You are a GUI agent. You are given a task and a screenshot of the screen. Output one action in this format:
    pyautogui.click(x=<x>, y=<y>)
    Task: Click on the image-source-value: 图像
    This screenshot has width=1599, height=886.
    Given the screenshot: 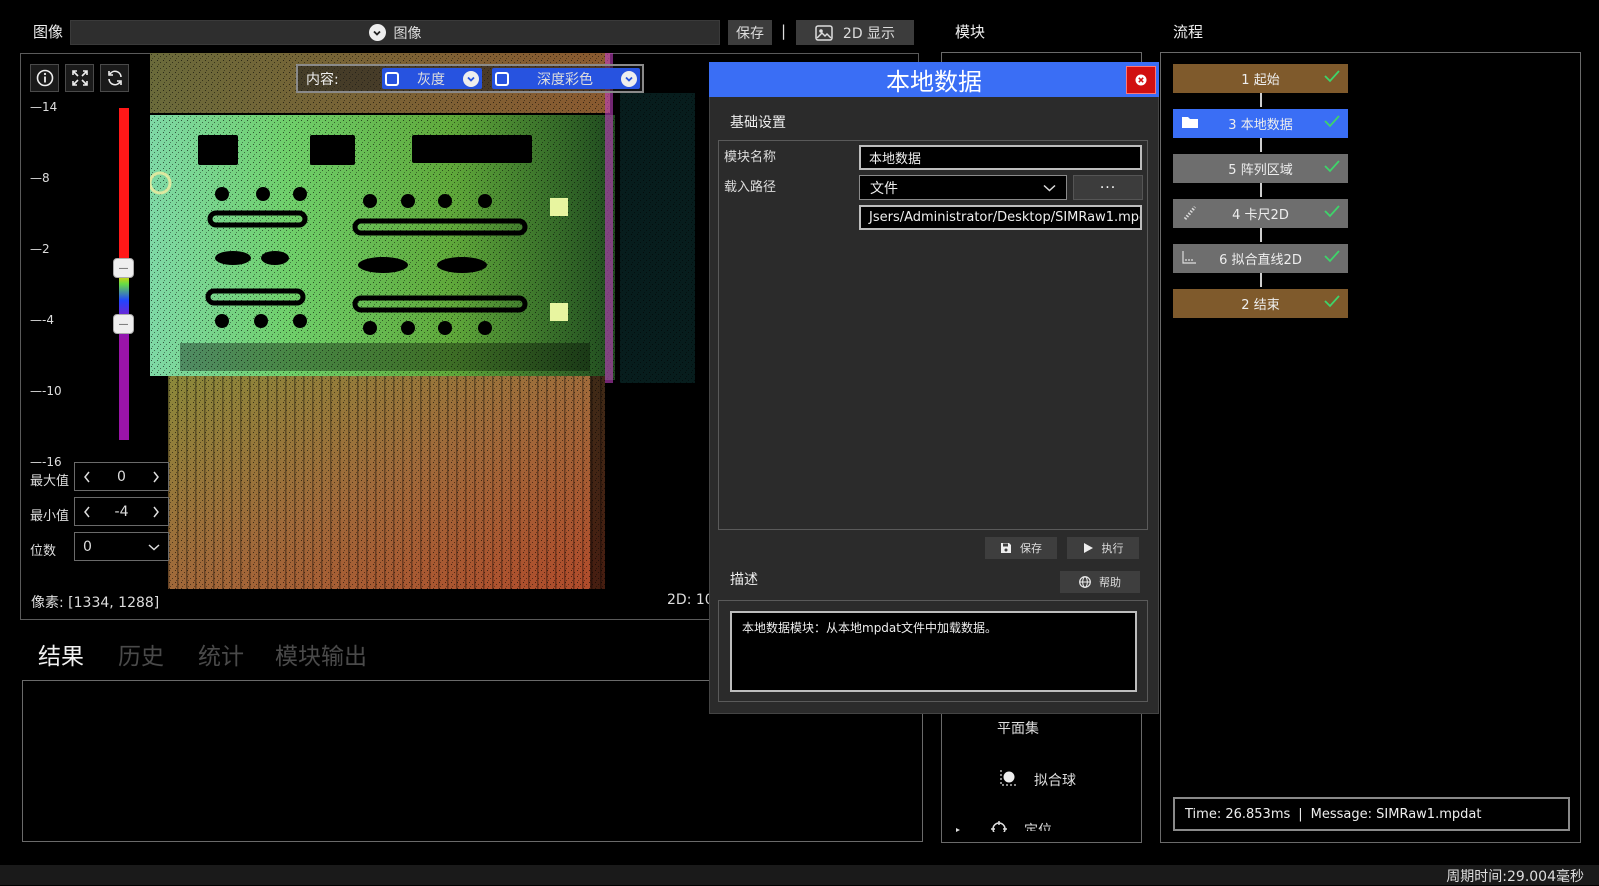 What is the action you would take?
    pyautogui.click(x=407, y=33)
    